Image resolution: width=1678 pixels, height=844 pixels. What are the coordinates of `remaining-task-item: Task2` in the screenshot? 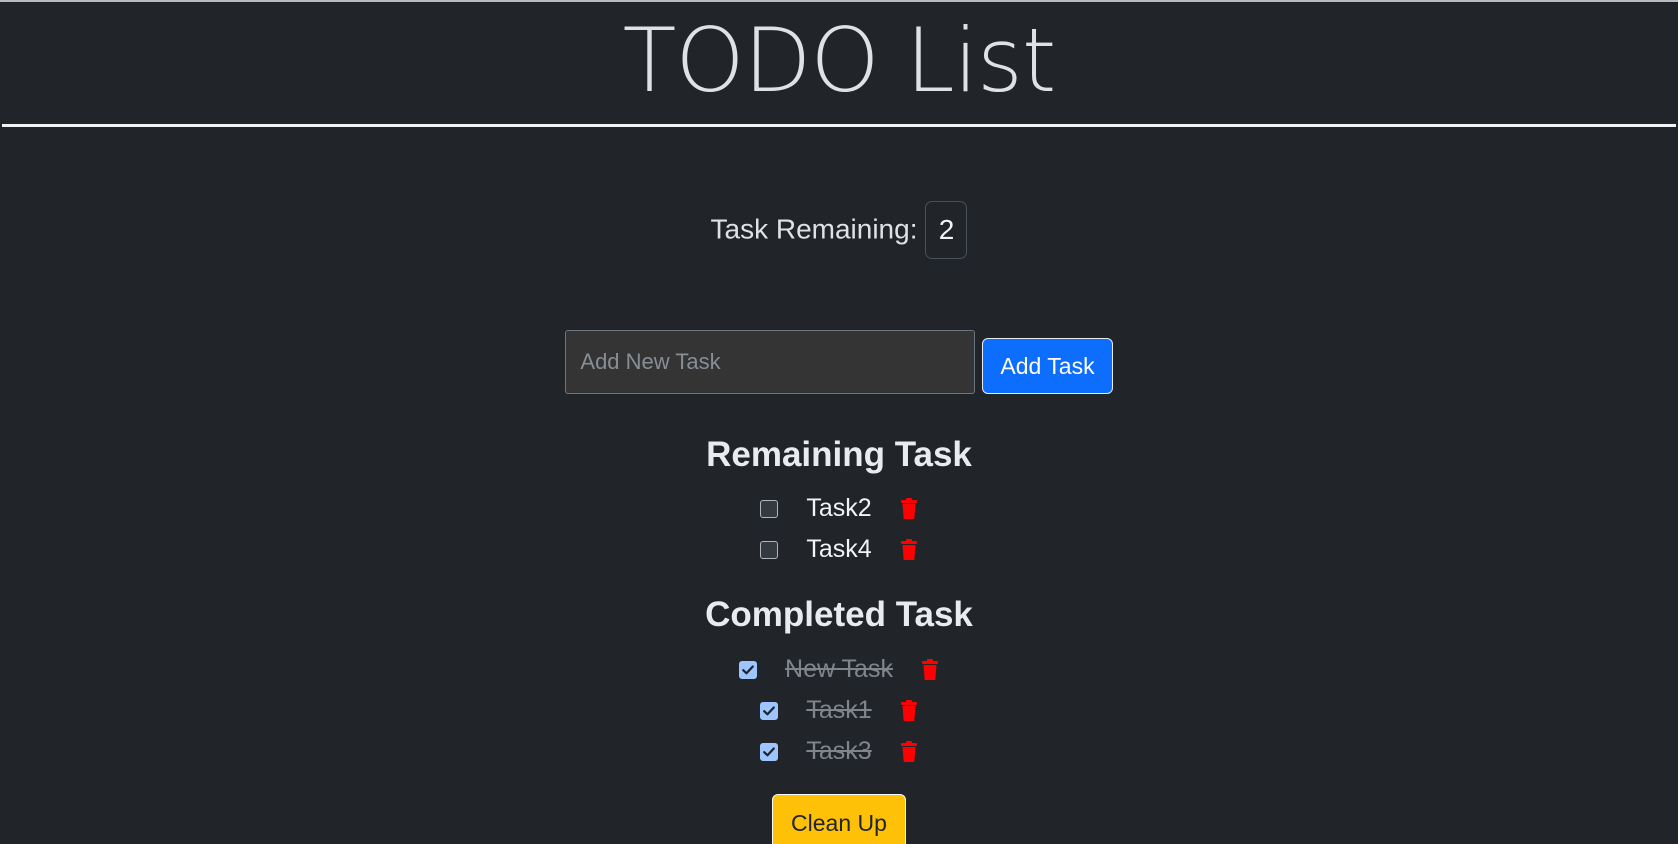 It's located at (839, 508).